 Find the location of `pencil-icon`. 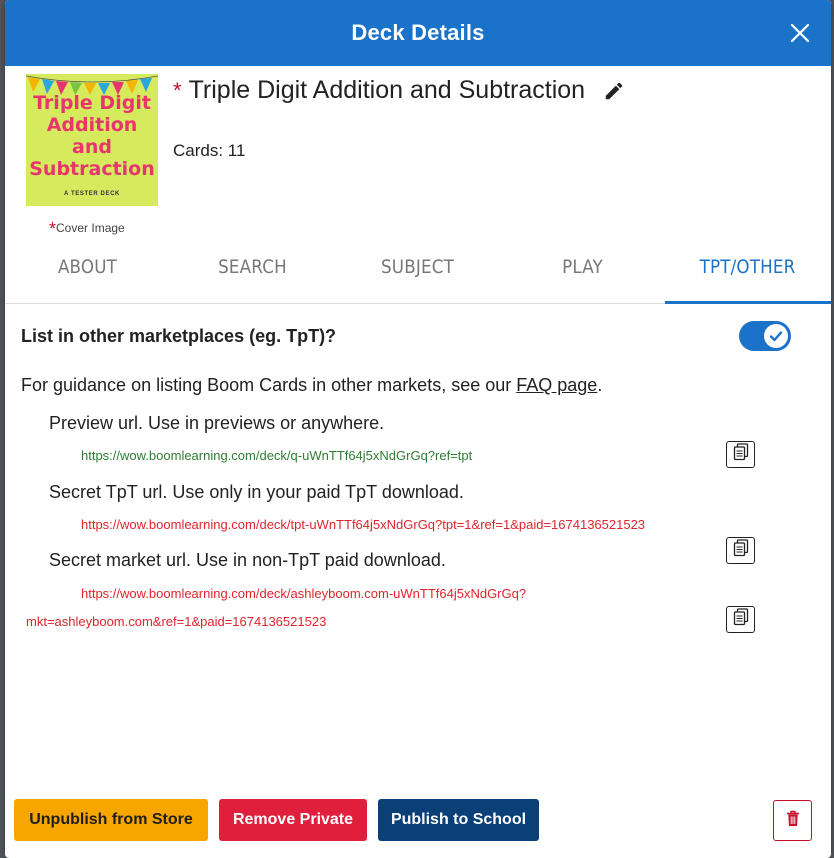

pencil-icon is located at coordinates (614, 91).